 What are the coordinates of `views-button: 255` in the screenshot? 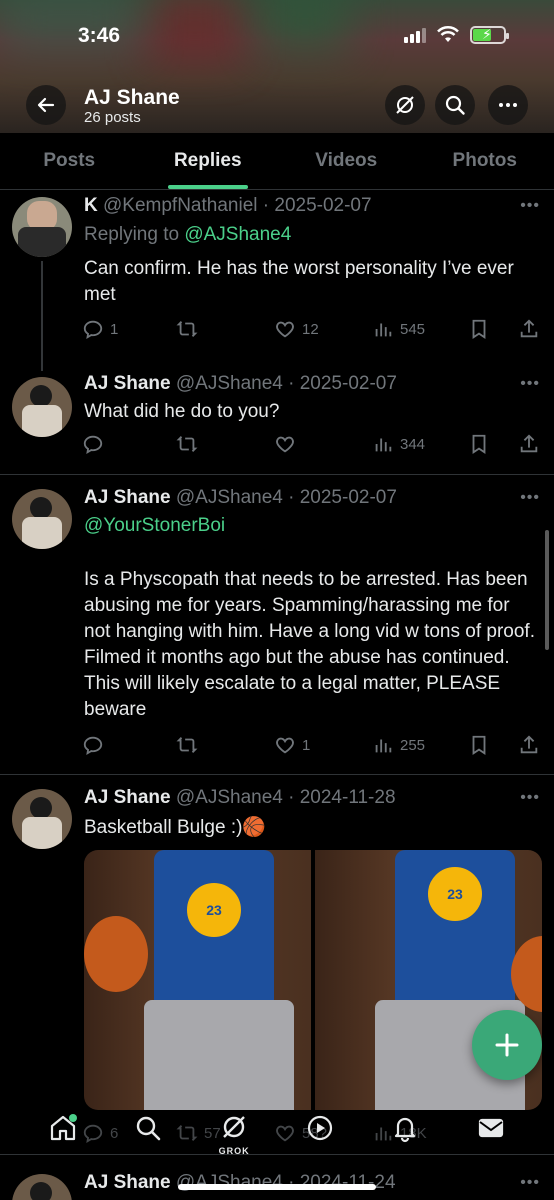 It's located at (398, 745).